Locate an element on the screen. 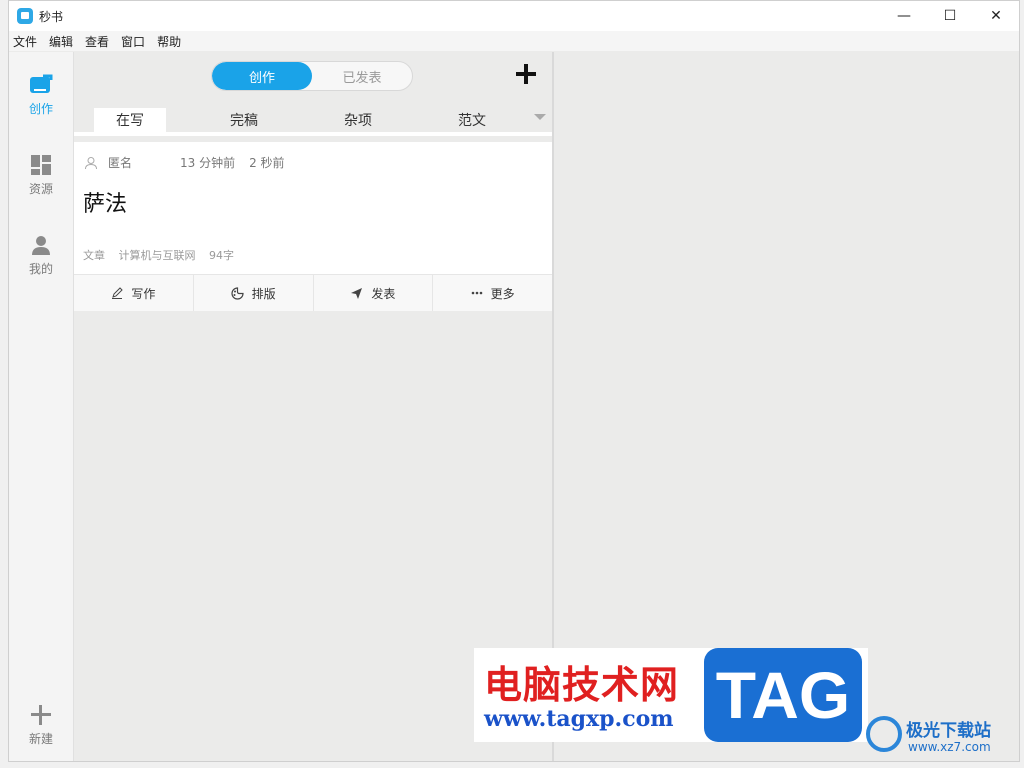 This screenshot has height=768, width=1024. menu-view: 查看 is located at coordinates (97, 41).